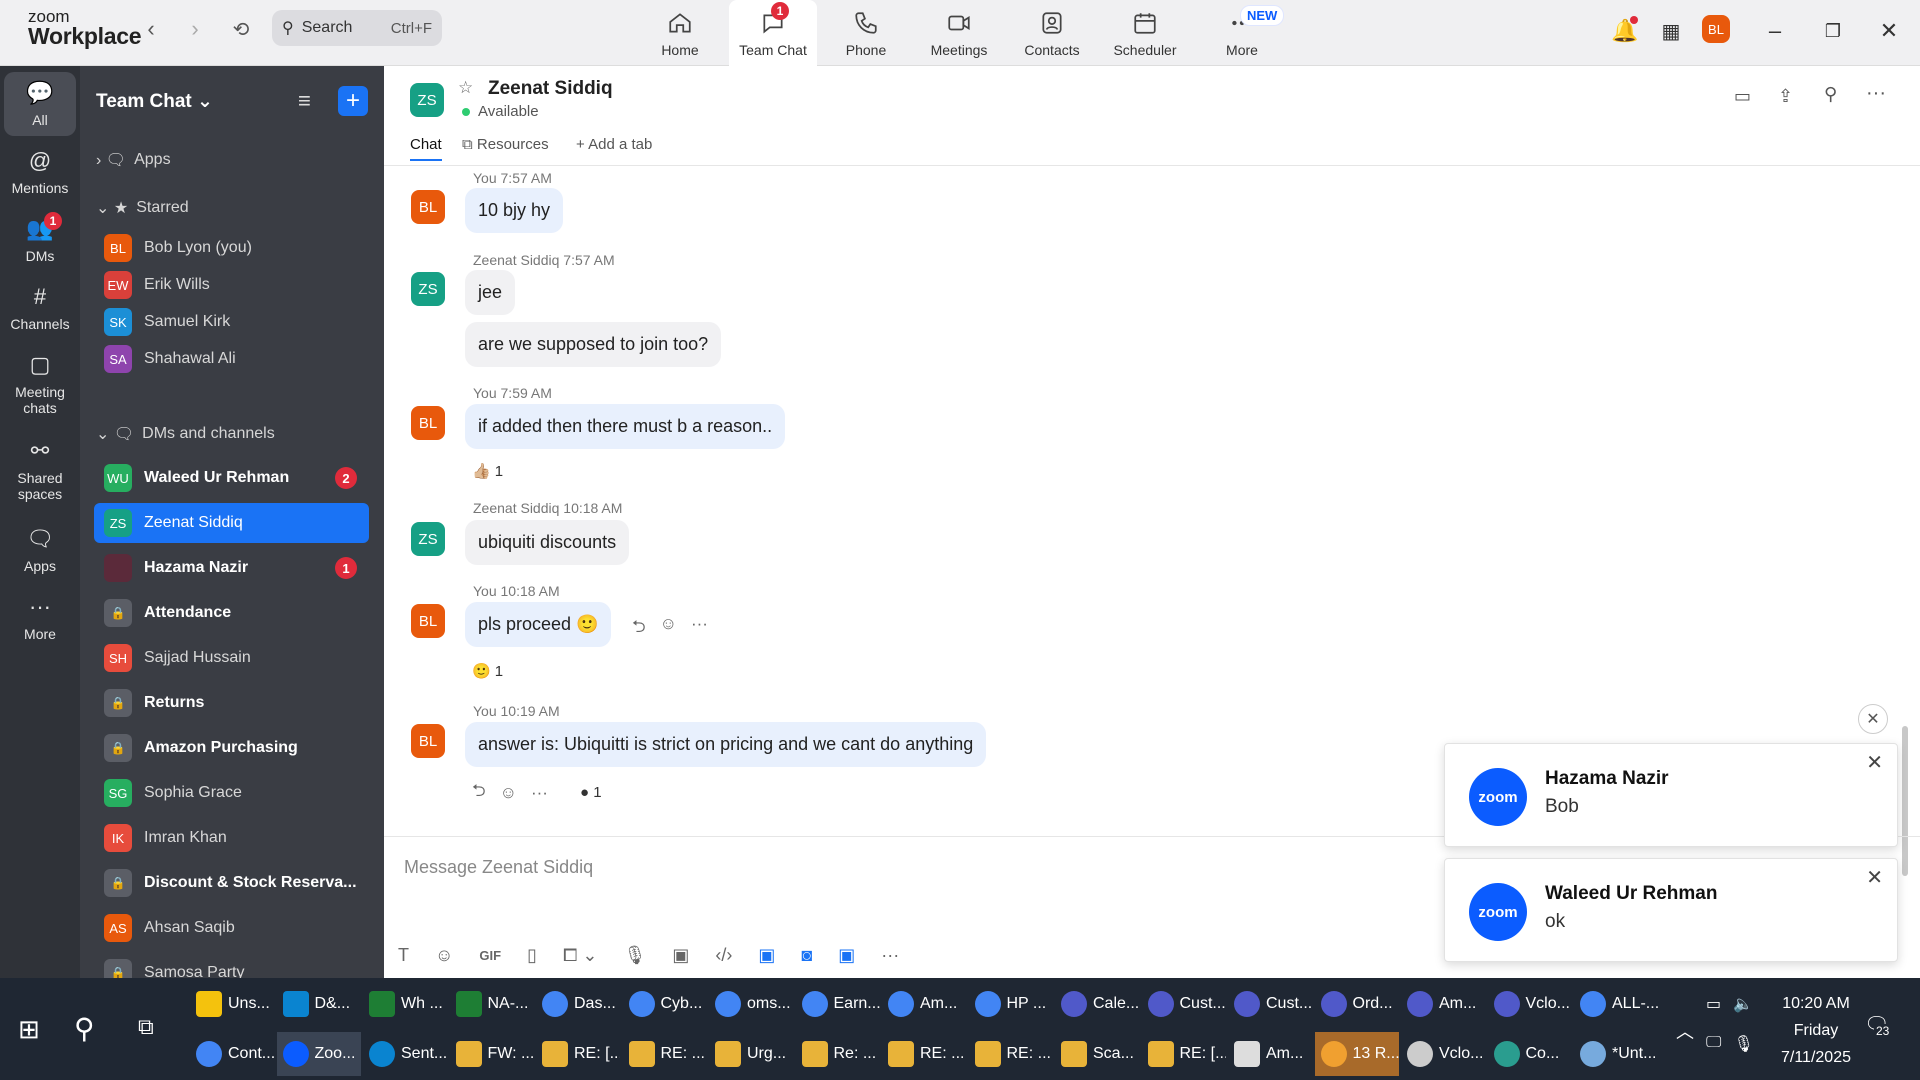 This screenshot has width=1920, height=1080. What do you see at coordinates (591, 792) in the screenshot?
I see `reaction: ● 1` at bounding box center [591, 792].